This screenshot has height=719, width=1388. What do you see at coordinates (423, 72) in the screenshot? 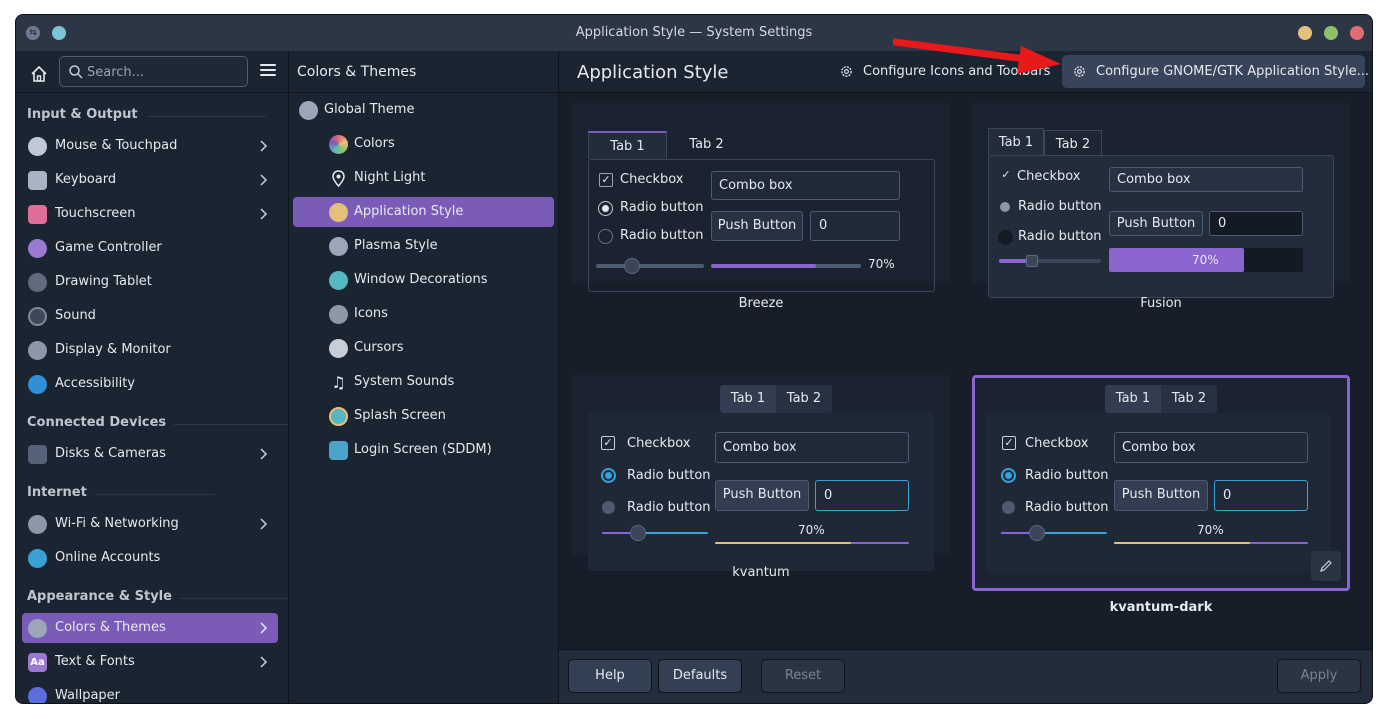
I see `category-header: Colors & Themes` at bounding box center [423, 72].